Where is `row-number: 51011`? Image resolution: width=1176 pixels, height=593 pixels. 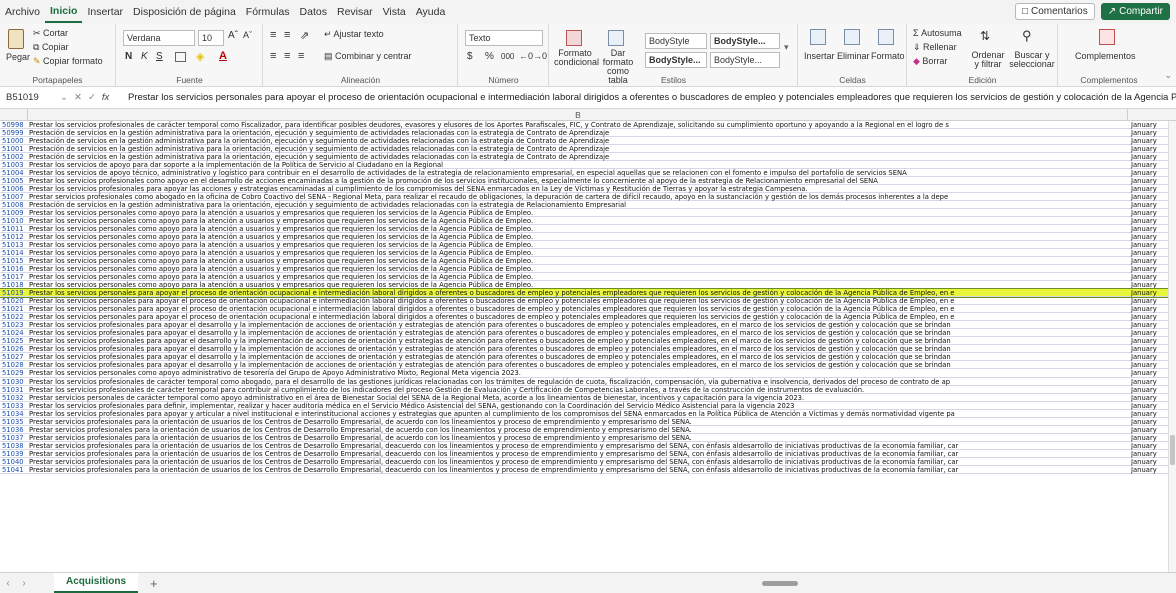 row-number: 51011 is located at coordinates (14, 229).